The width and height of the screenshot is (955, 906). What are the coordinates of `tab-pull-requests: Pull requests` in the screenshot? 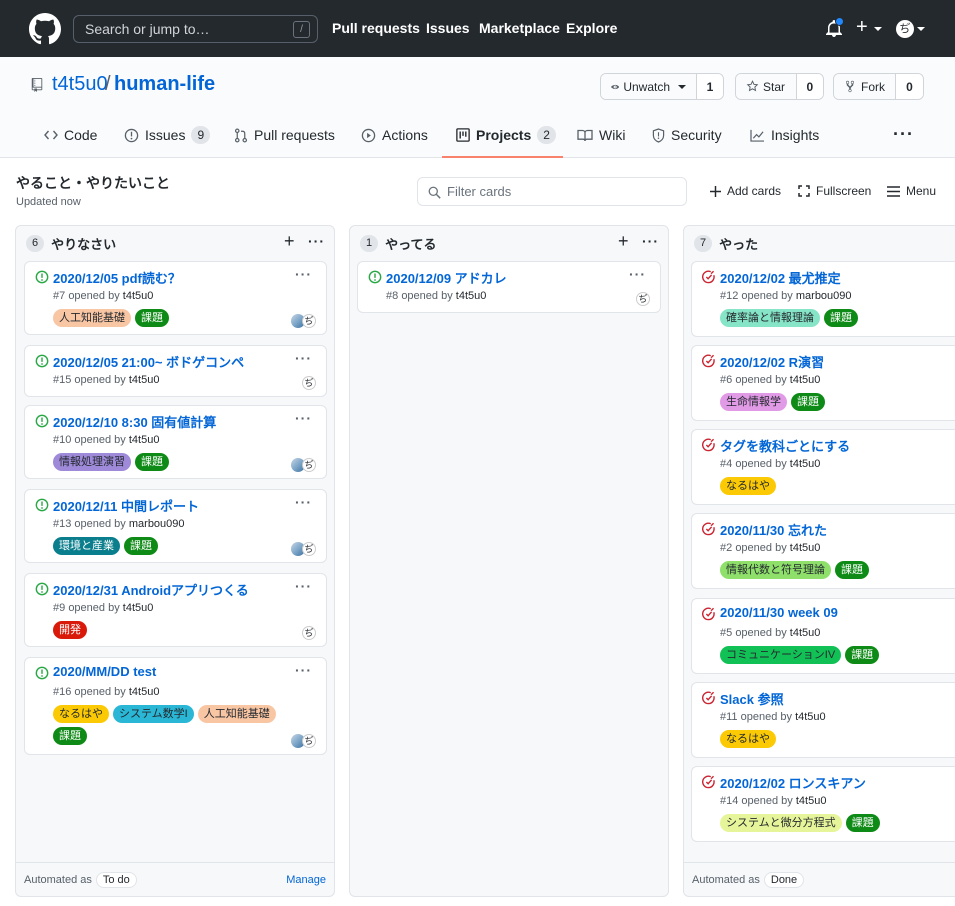 It's located at (284, 135).